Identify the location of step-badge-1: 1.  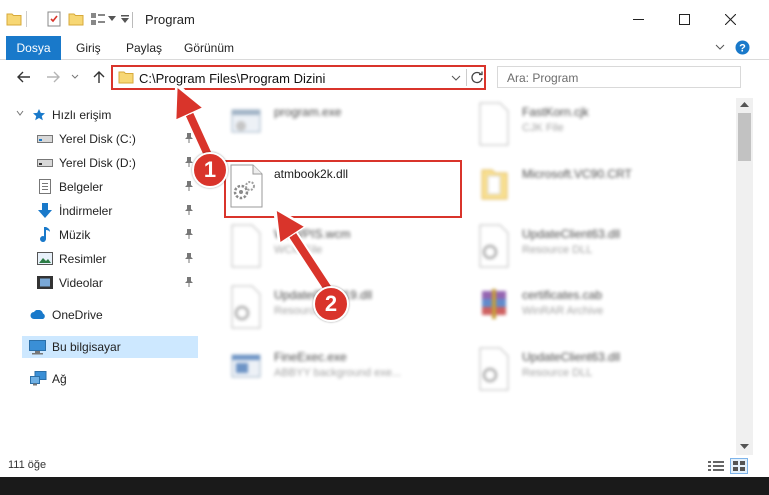
(210, 170).